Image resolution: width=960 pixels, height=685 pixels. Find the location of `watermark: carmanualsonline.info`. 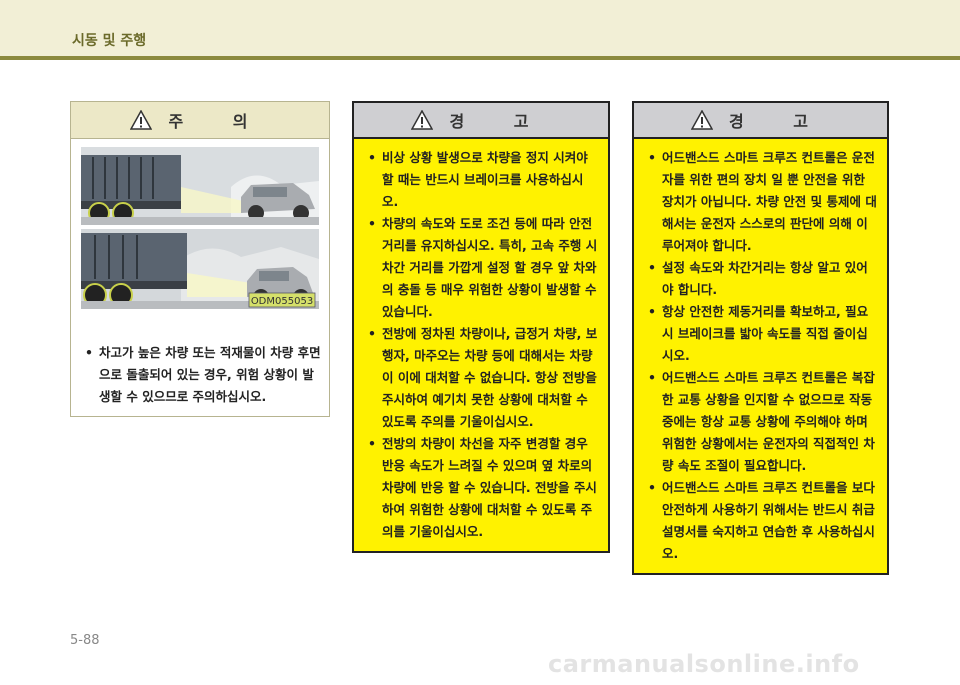

watermark: carmanualsonline.info is located at coordinates (704, 664).